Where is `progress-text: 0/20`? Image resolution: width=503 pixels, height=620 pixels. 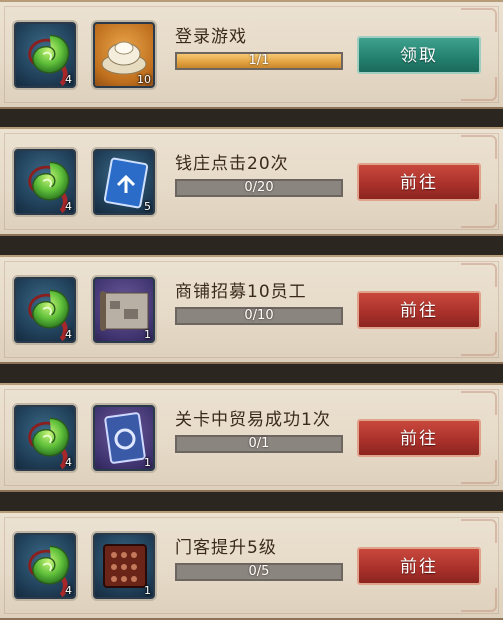 progress-text: 0/20 is located at coordinates (259, 187).